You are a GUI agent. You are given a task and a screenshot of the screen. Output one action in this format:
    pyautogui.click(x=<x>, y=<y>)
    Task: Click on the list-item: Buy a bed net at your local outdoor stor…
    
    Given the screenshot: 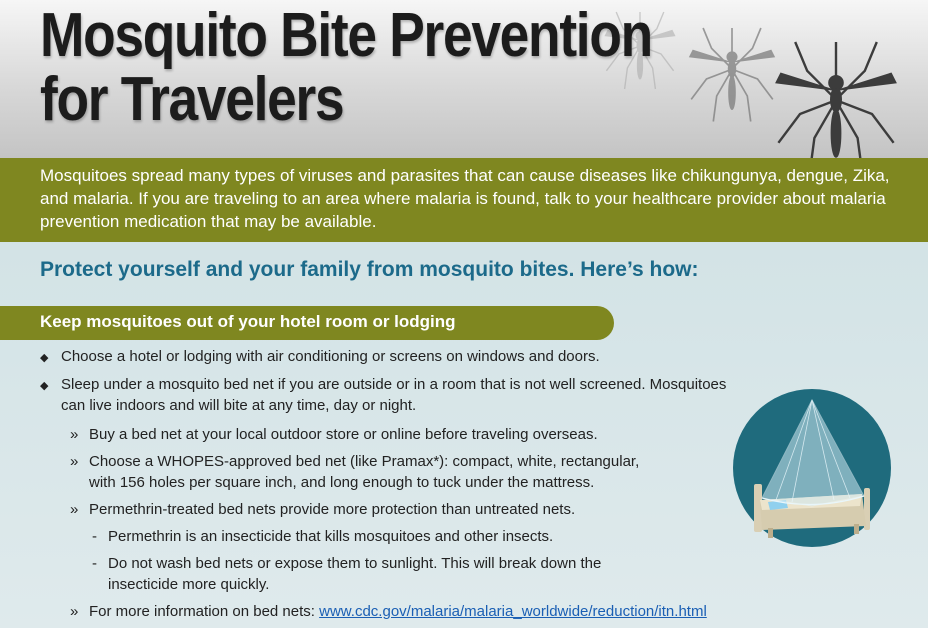 What is the action you would take?
    pyautogui.click(x=343, y=434)
    